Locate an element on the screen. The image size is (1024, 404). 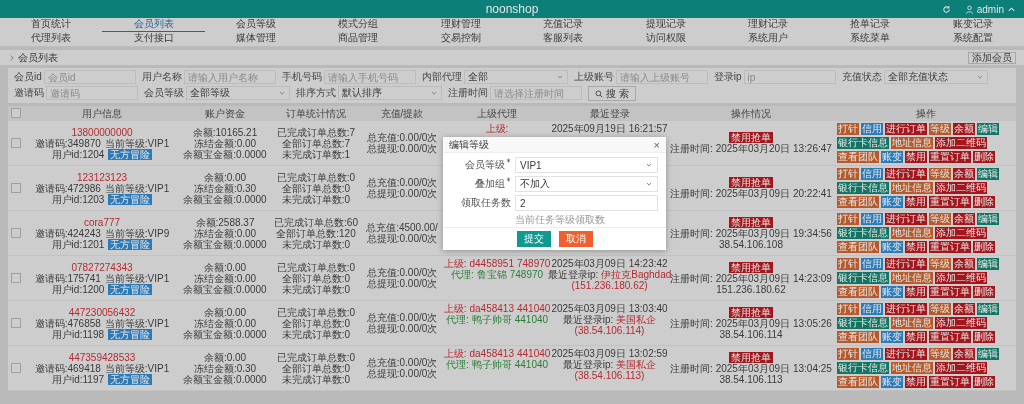
nav-tab: 客服列表 is located at coordinates (563, 39).